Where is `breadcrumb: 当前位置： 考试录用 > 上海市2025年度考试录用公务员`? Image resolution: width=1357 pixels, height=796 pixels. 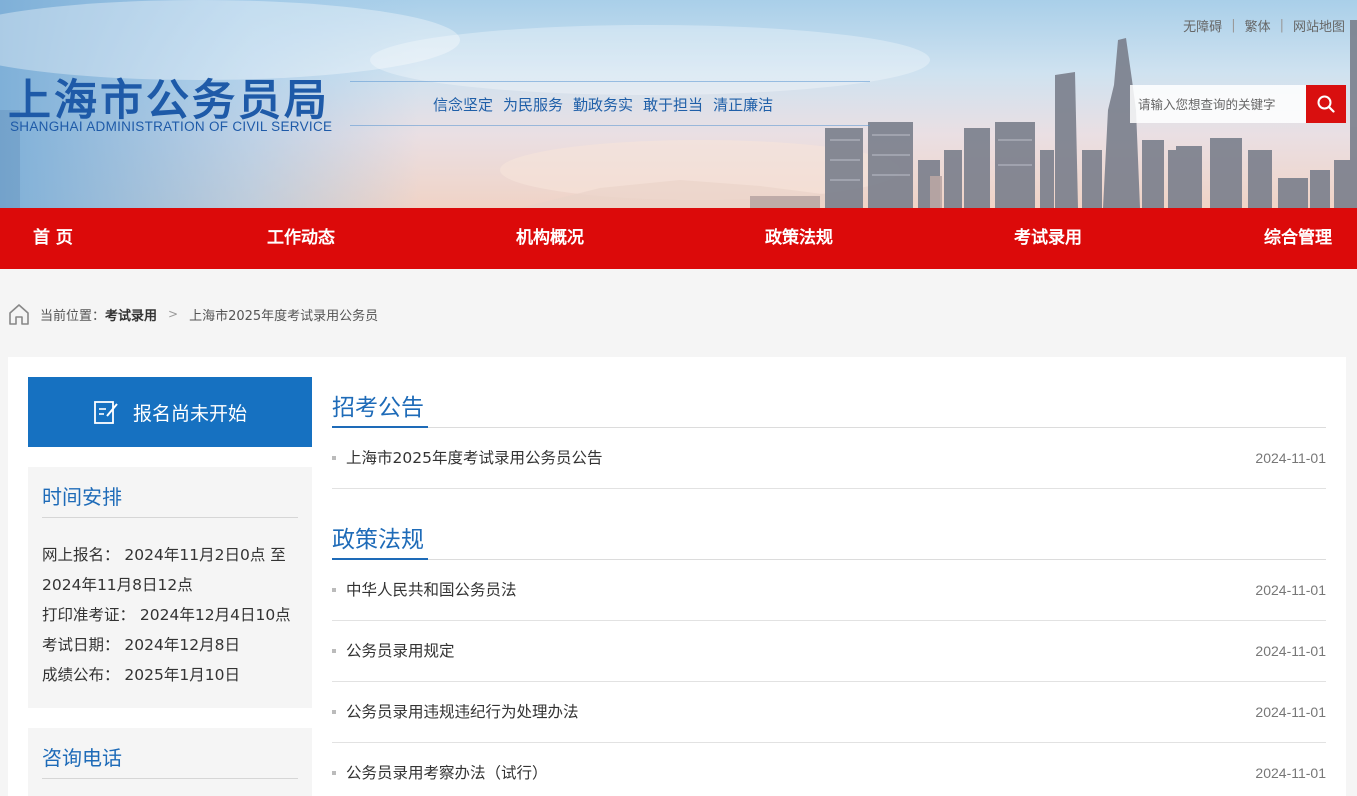 breadcrumb: 当前位置： 考试录用 > 上海市2025年度考试录用公务员 is located at coordinates (193, 314).